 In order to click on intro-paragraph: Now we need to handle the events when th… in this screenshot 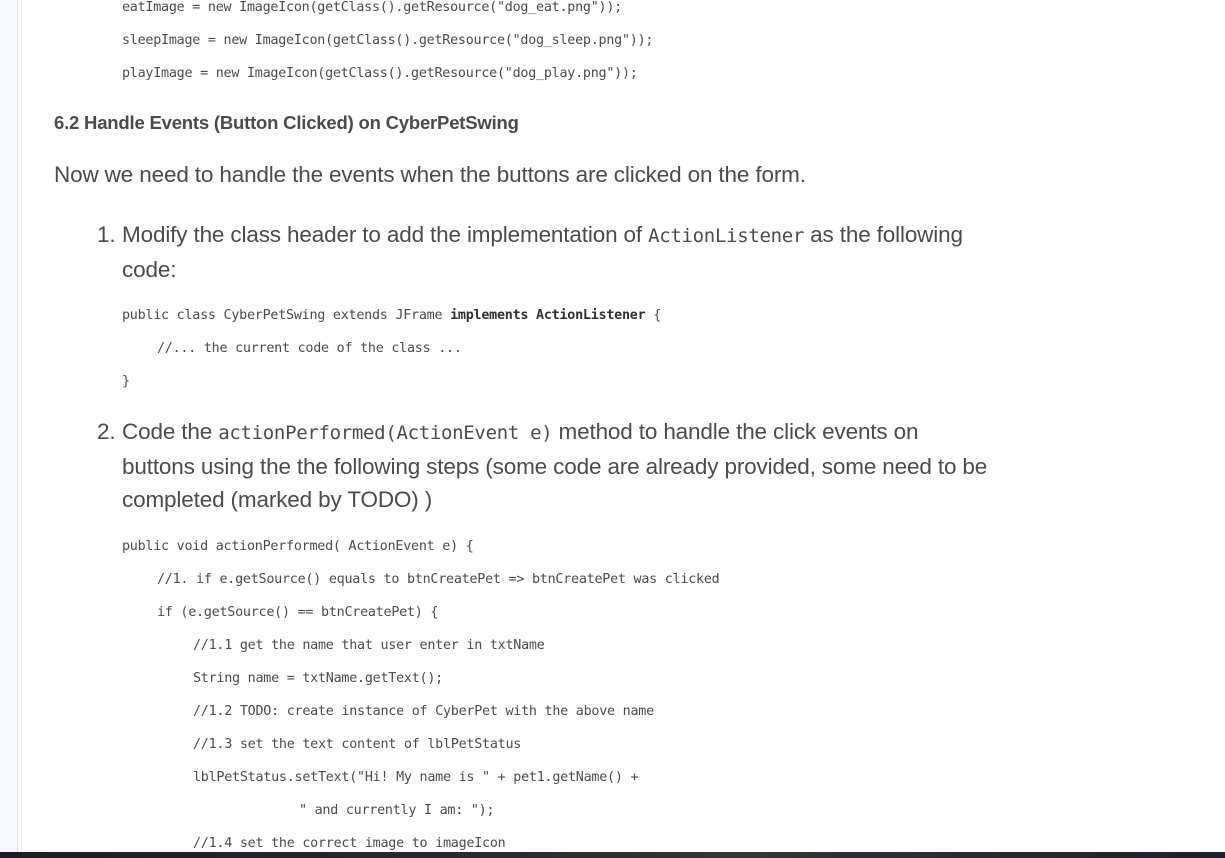, I will do `click(430, 174)`.